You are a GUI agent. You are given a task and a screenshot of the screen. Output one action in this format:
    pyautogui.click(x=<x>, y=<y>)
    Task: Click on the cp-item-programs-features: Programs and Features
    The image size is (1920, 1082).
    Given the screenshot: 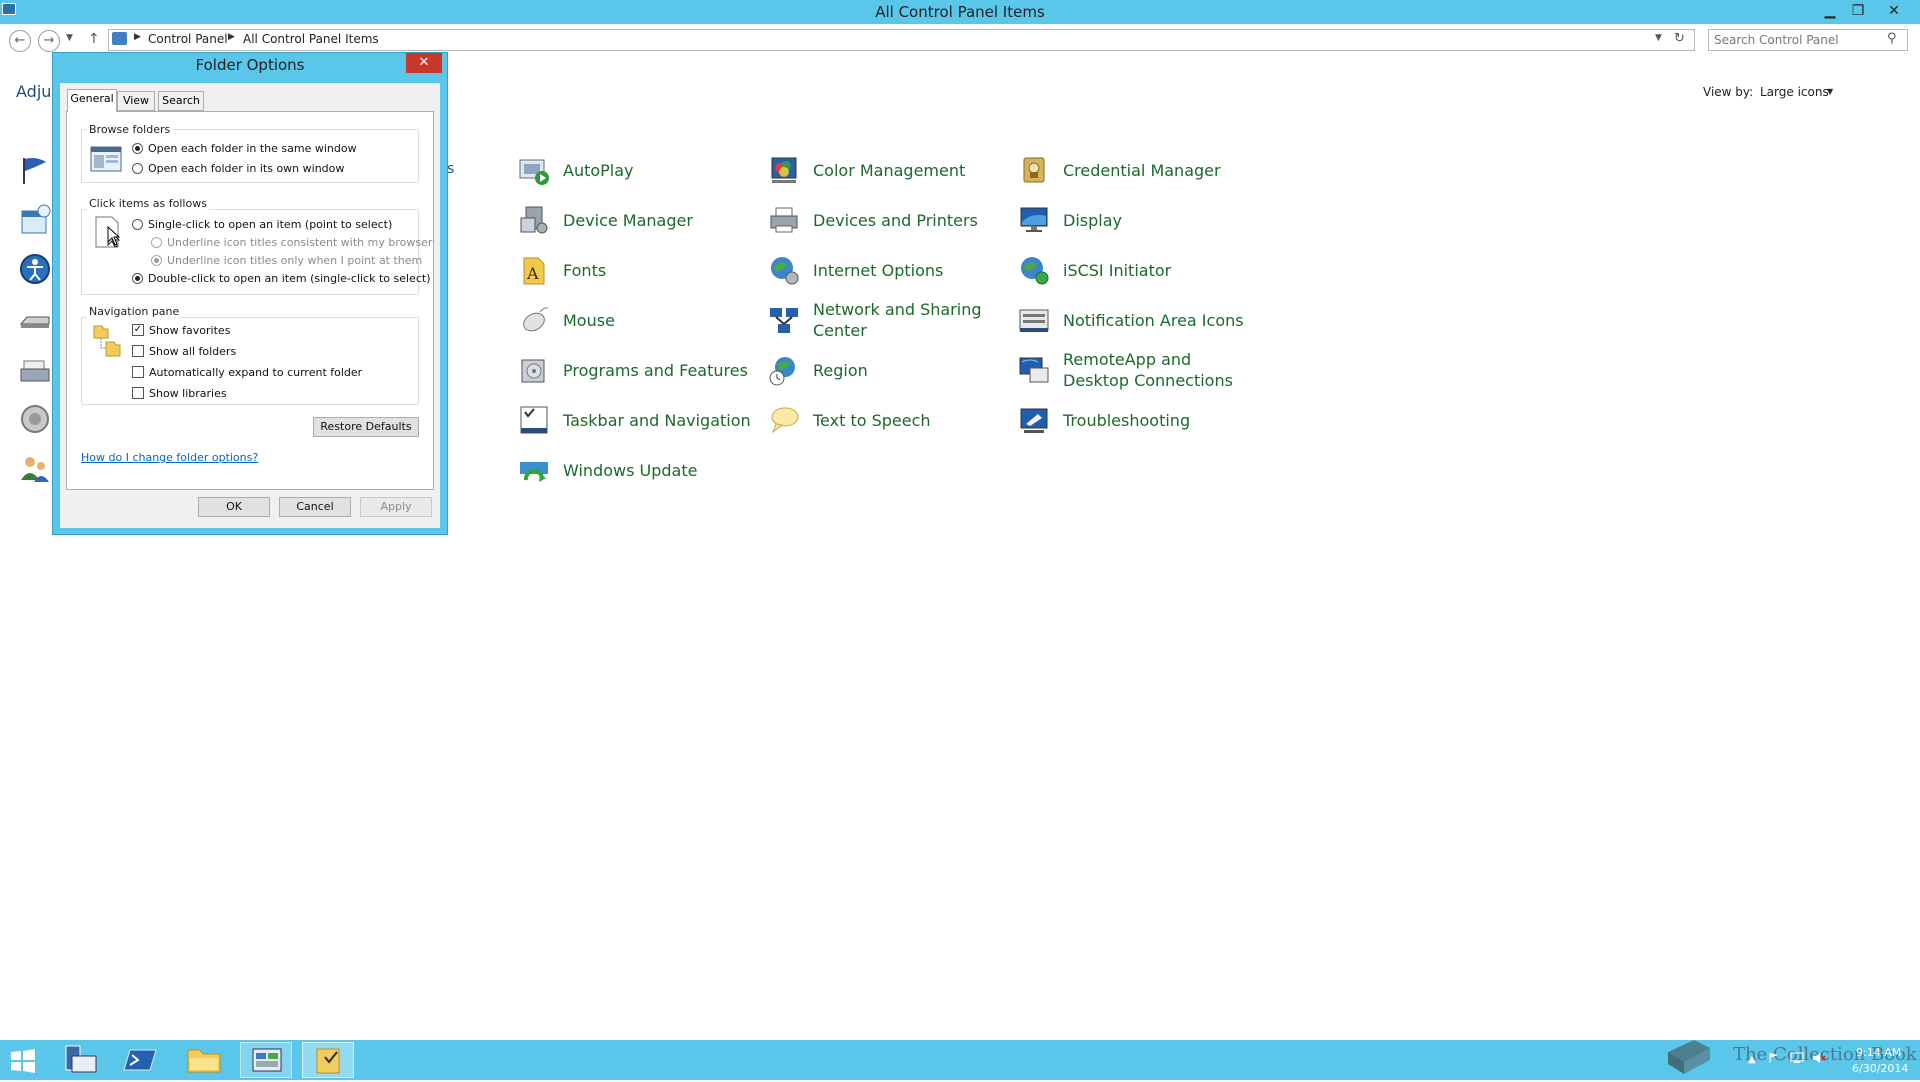 What is the action you would take?
    pyautogui.click(x=633, y=370)
    